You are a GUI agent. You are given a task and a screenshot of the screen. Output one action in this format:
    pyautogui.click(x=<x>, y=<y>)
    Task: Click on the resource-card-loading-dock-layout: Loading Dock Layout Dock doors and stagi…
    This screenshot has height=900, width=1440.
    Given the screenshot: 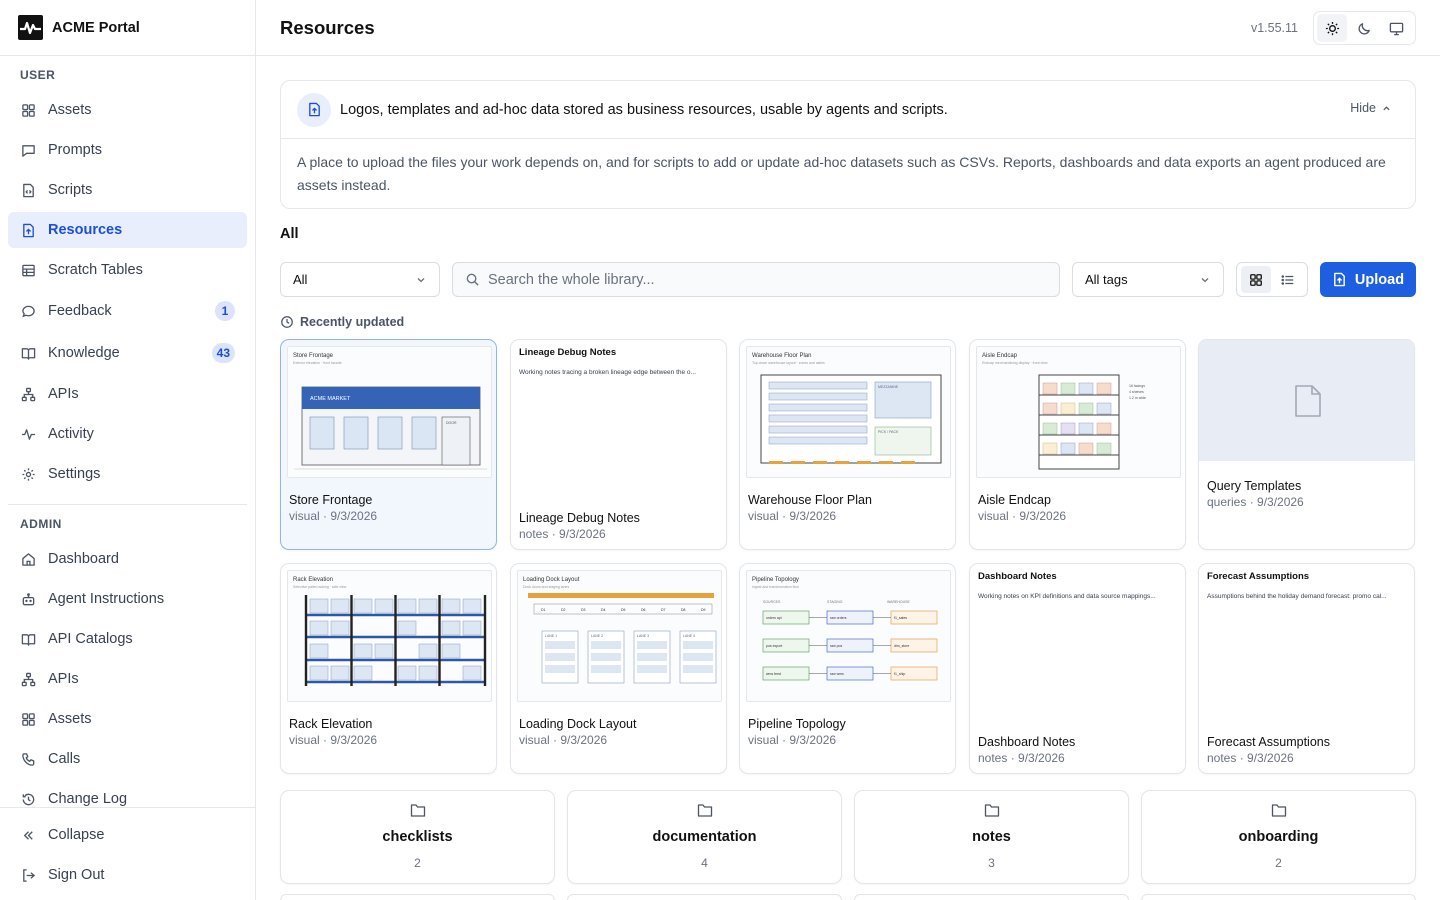 What is the action you would take?
    pyautogui.click(x=618, y=668)
    